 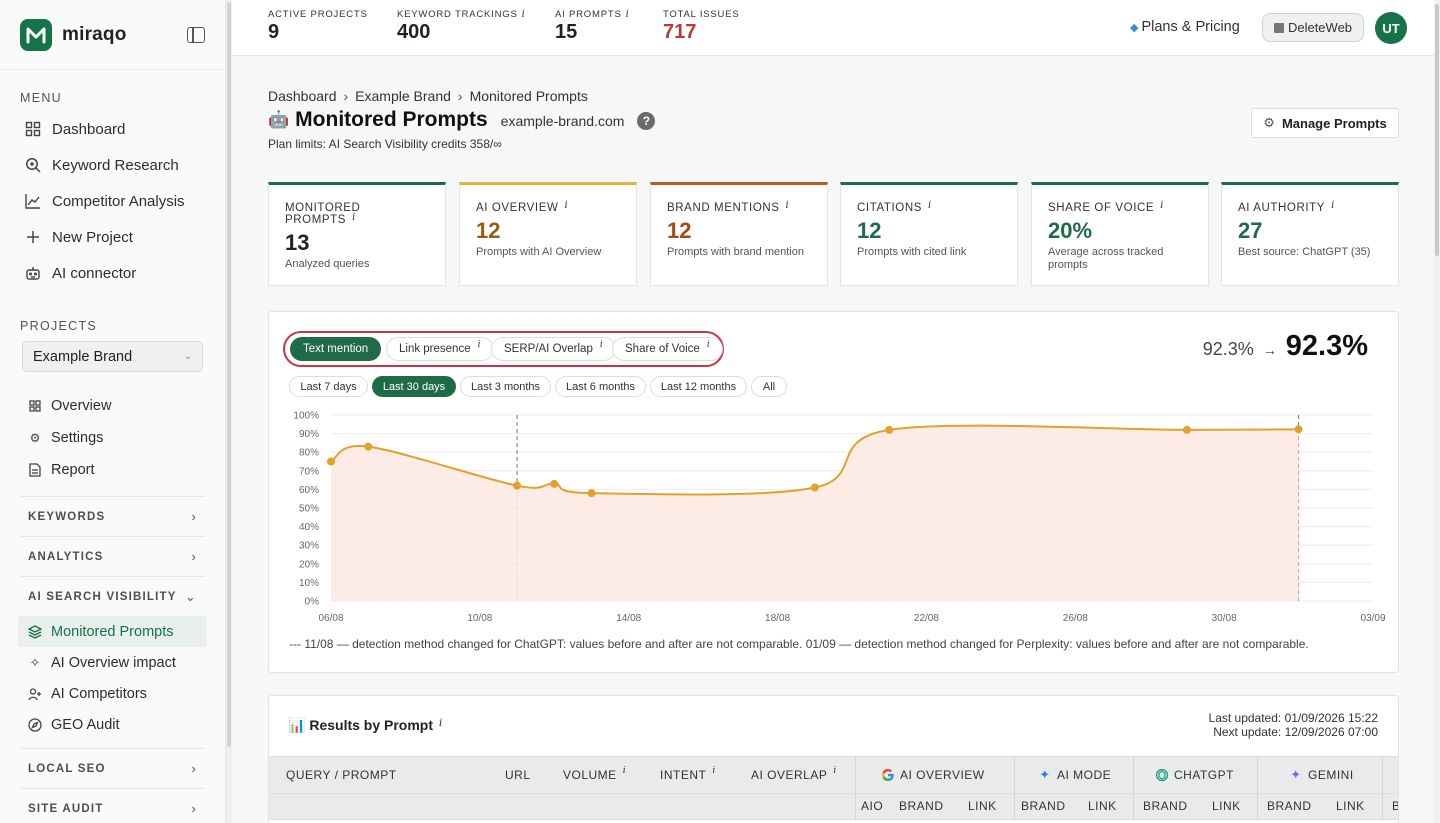 I want to click on sidebar-item-report: Report, so click(x=112, y=470).